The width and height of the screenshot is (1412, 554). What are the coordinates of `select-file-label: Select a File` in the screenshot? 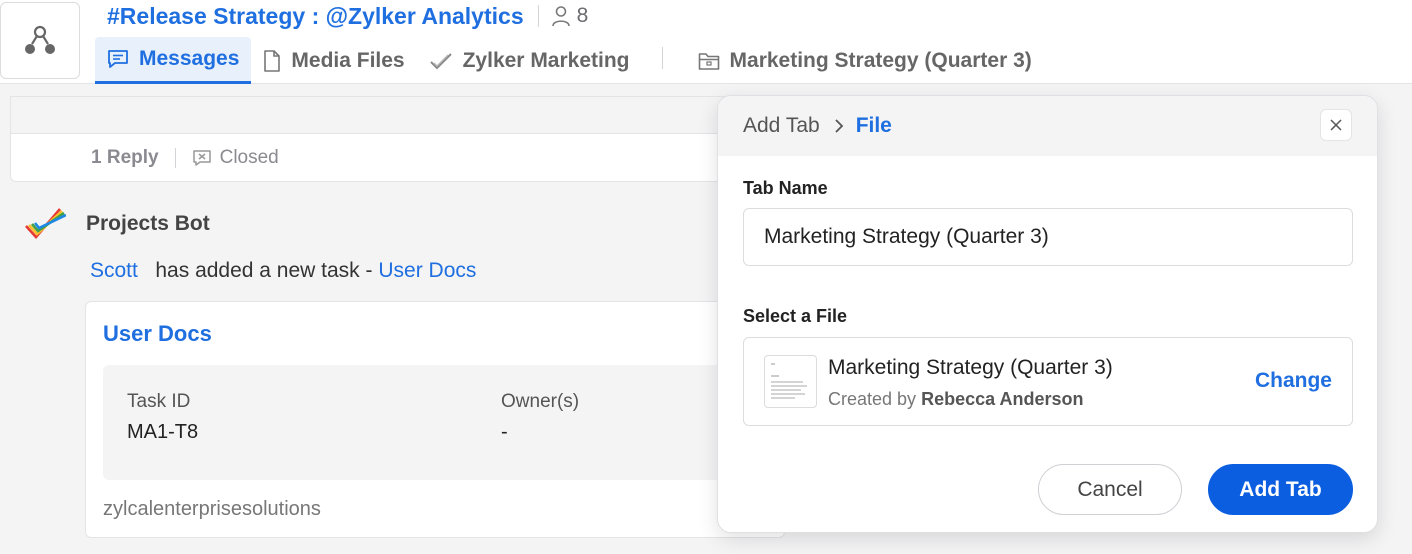 It's located at (795, 316).